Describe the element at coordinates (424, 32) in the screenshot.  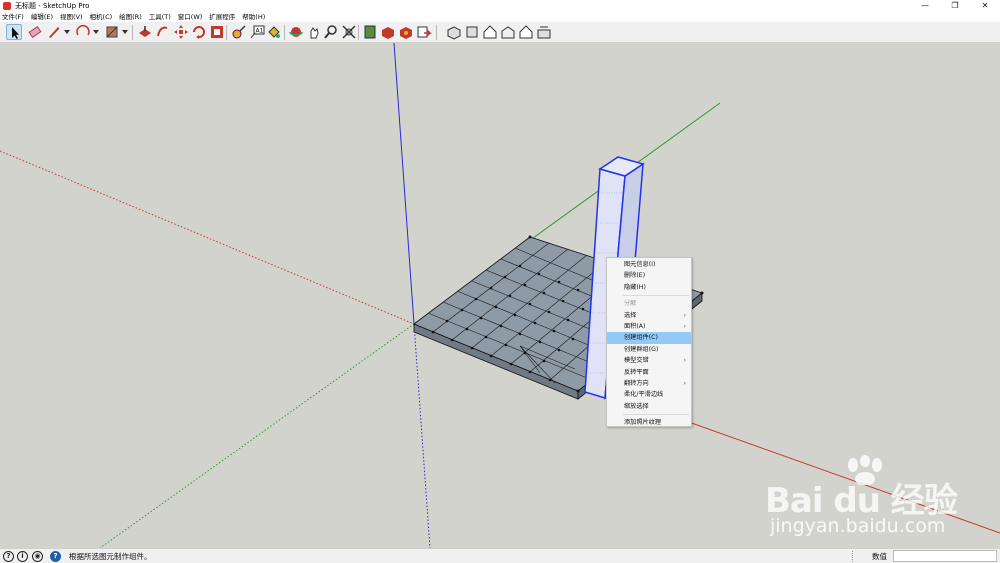
I see `send-to-layout-icon` at that location.